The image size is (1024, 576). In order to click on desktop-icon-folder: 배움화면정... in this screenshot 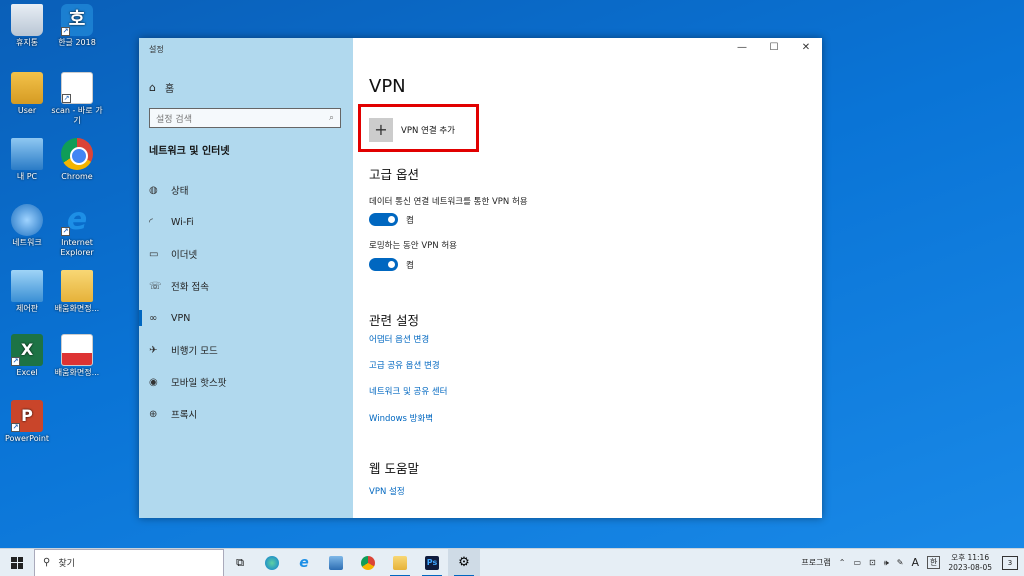, I will do `click(77, 292)`.